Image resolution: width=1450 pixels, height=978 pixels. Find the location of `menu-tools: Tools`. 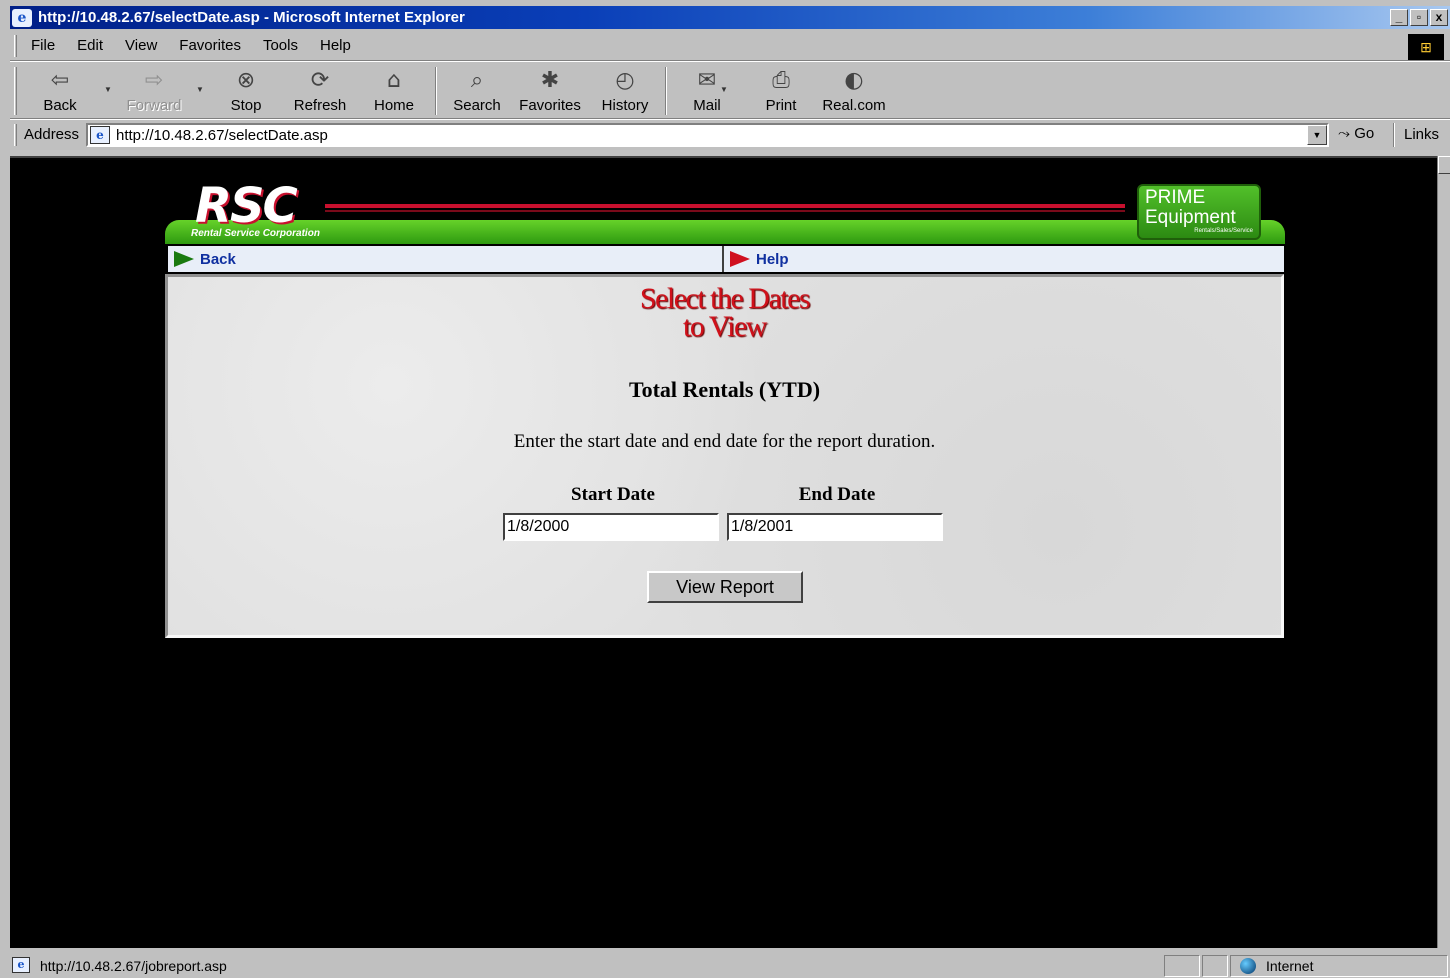

menu-tools: Tools is located at coordinates (280, 45).